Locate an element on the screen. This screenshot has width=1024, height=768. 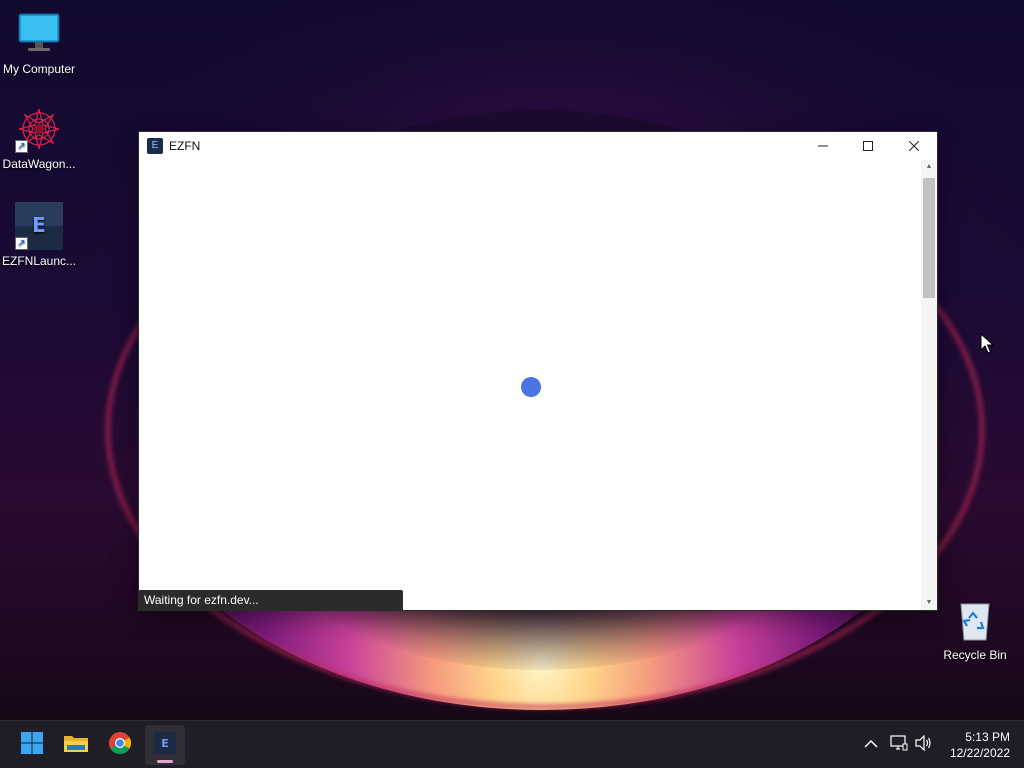
recycle-bin-icon is located at coordinates (975, 620).